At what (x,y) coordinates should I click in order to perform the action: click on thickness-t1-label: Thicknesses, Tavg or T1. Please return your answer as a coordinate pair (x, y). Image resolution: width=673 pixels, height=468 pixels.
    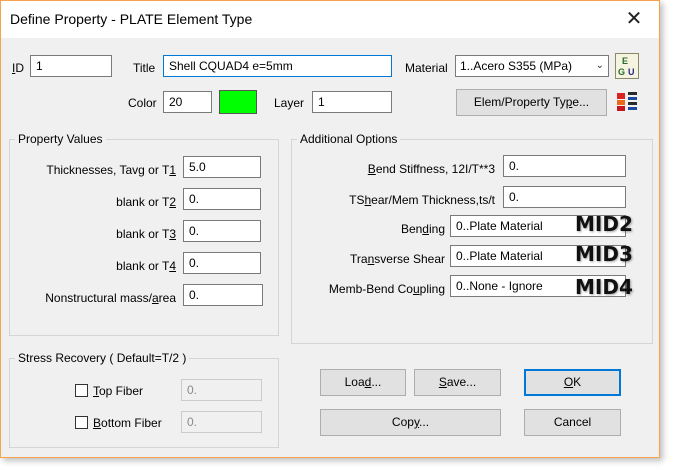
    Looking at the image, I should click on (111, 170).